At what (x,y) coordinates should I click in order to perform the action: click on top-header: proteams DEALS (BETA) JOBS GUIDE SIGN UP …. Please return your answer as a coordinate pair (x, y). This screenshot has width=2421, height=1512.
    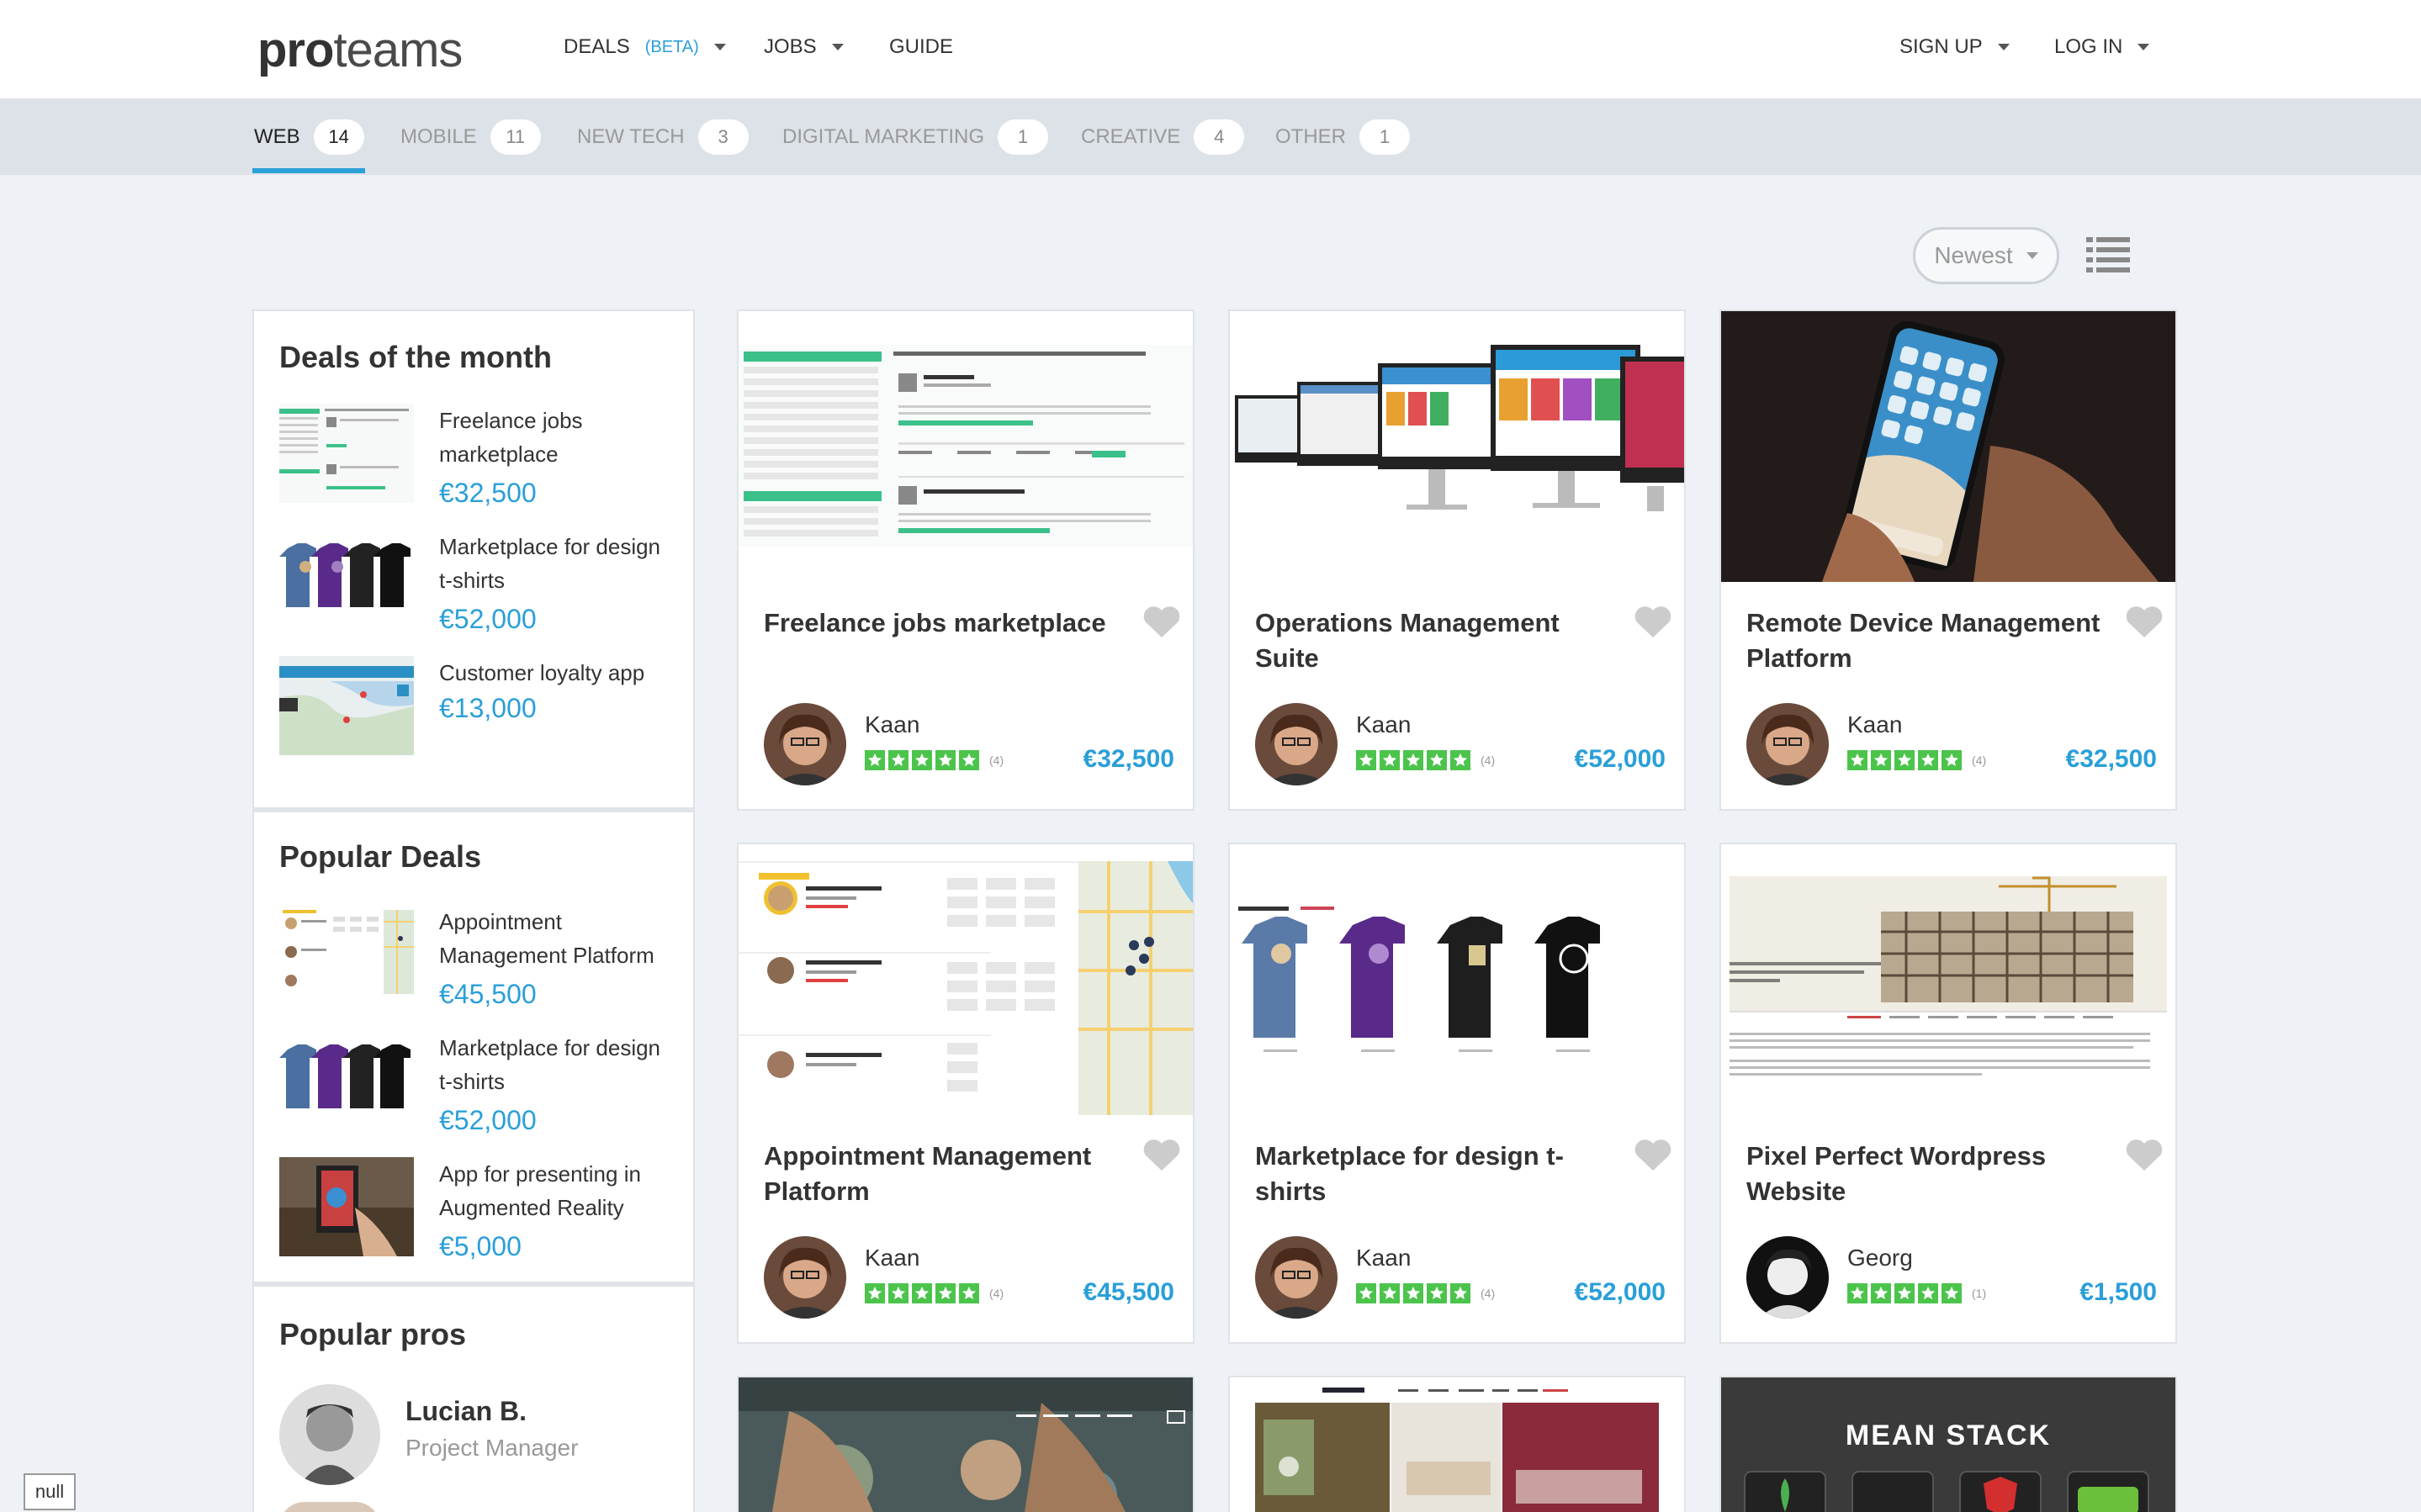
    Looking at the image, I should click on (1211, 49).